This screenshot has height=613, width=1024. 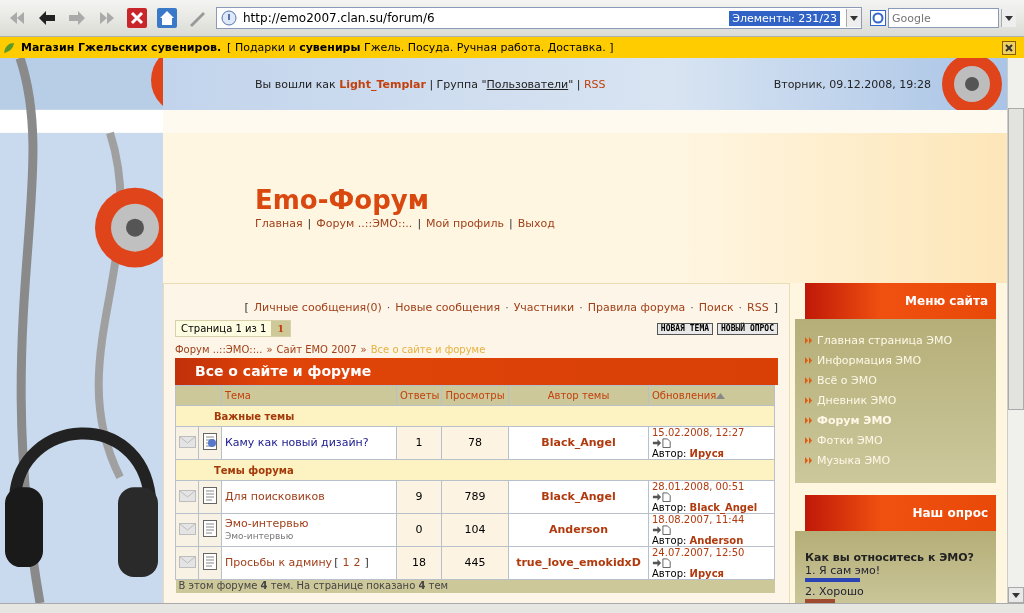 I want to click on view-count: 445, so click(x=475, y=562).